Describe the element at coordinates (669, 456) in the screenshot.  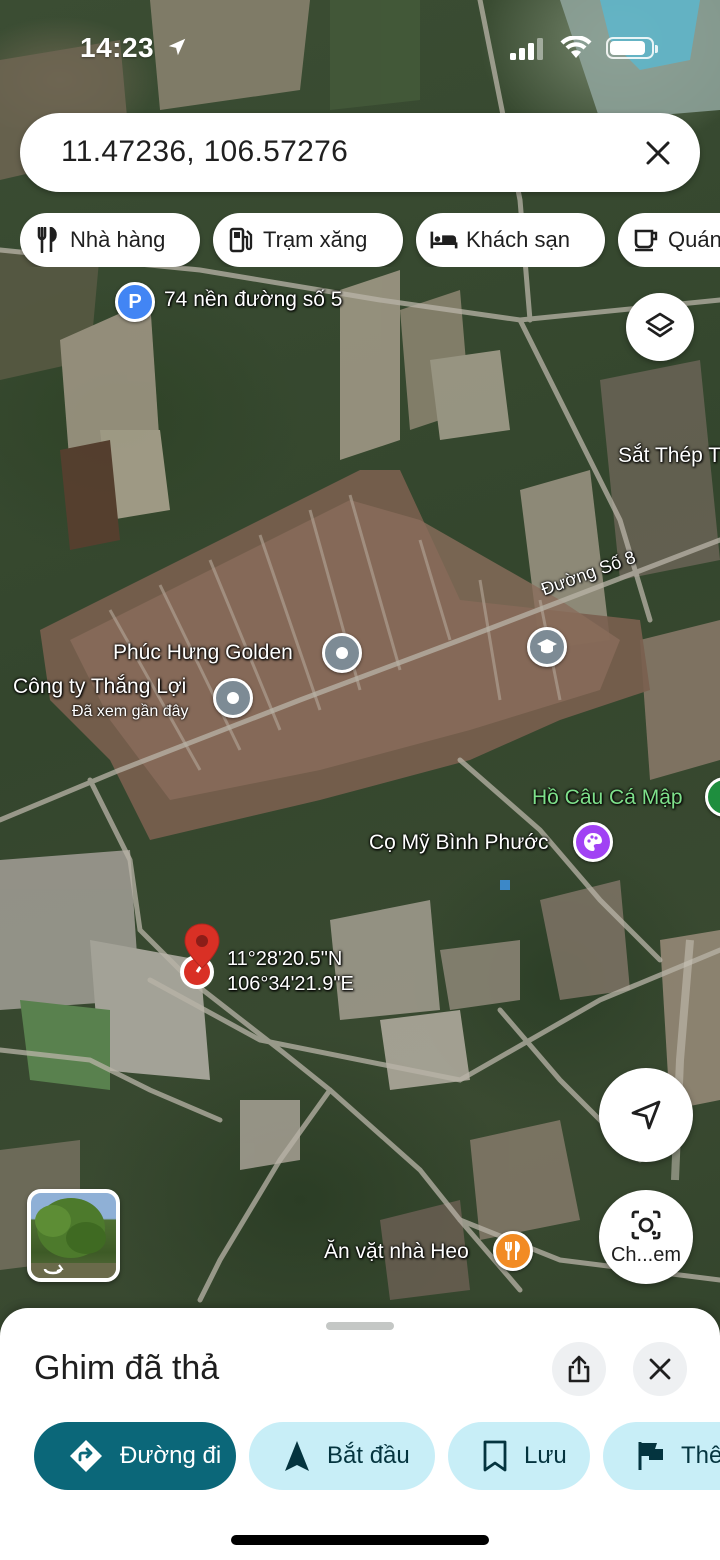
I see `poi-label-steel: Sắt Thép T` at that location.